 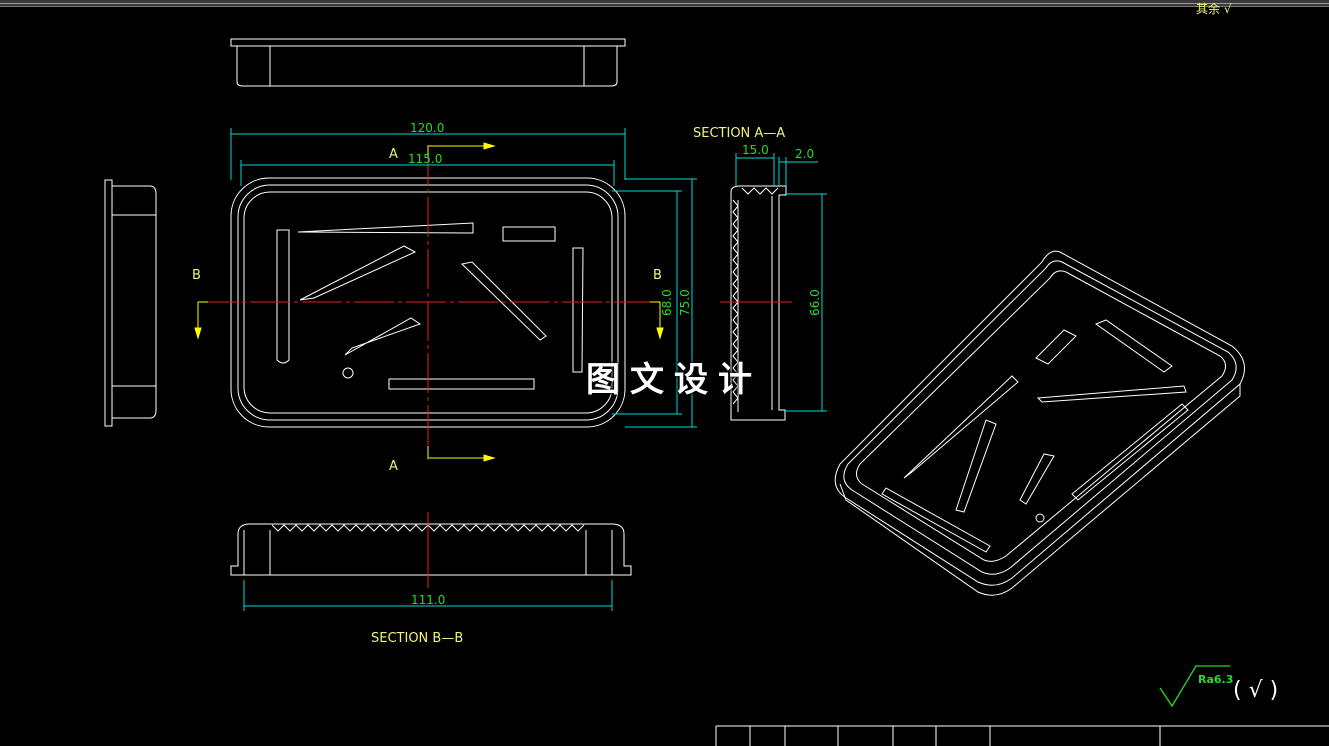 What do you see at coordinates (425, 159) in the screenshot?
I see `dim-width-inner: 115.0` at bounding box center [425, 159].